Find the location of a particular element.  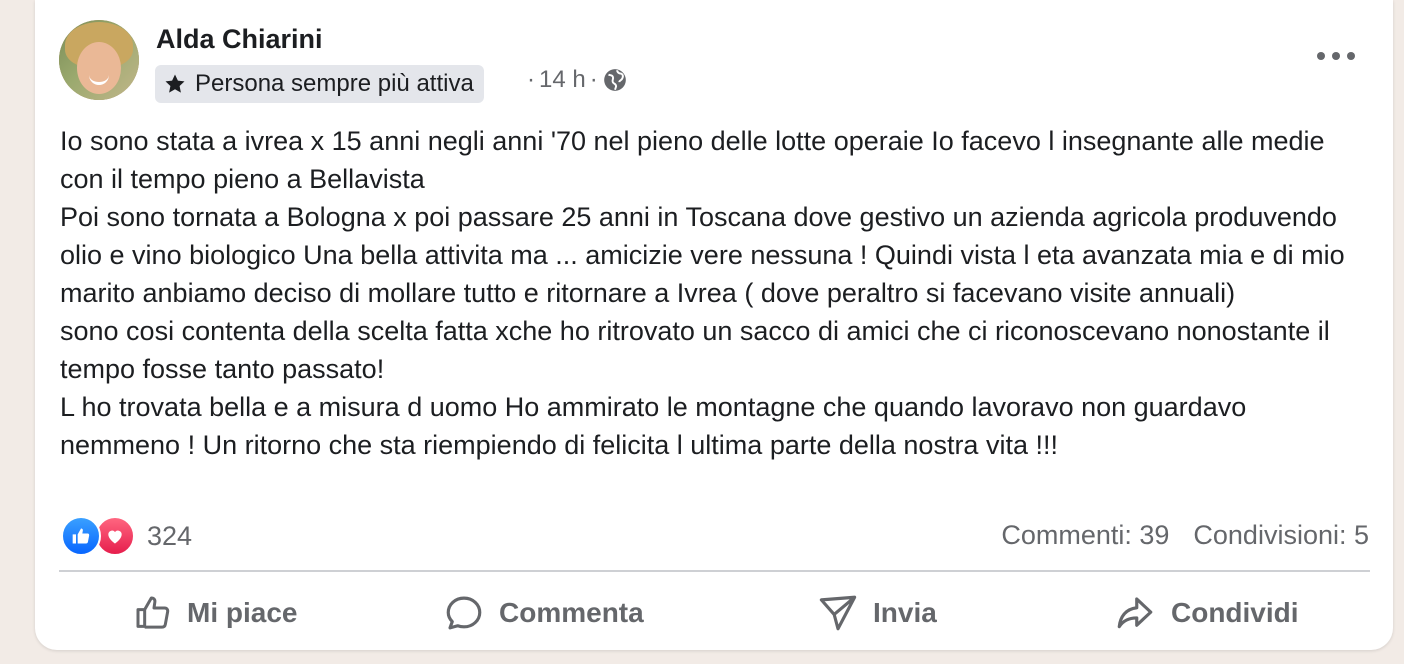

globe-icon is located at coordinates (615, 80).